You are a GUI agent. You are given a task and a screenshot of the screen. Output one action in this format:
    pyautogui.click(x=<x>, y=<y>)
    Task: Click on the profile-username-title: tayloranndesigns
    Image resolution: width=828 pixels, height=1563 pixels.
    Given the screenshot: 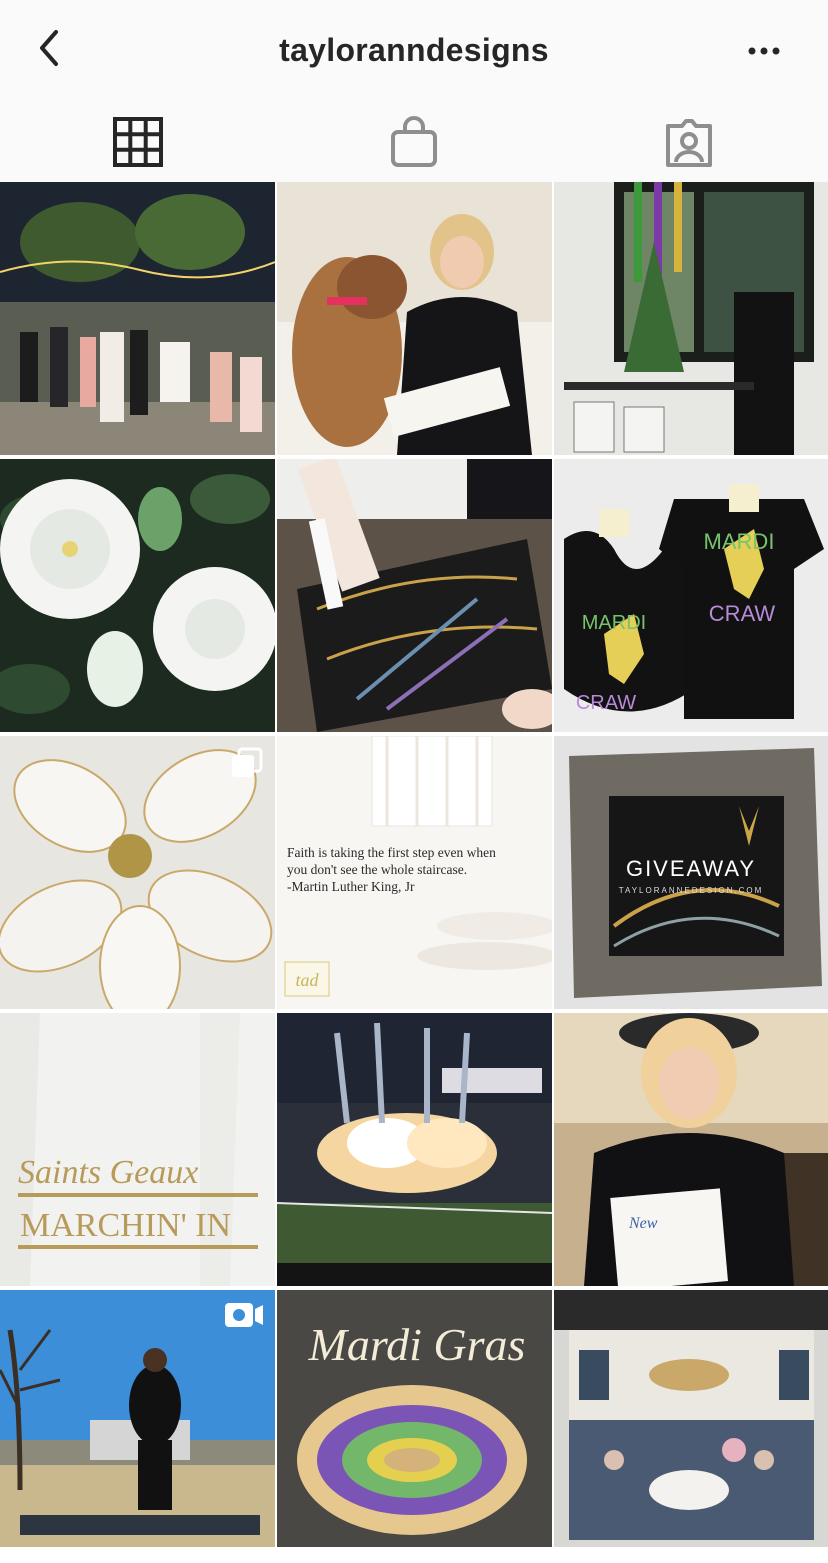 What is the action you would take?
    pyautogui.click(x=414, y=50)
    